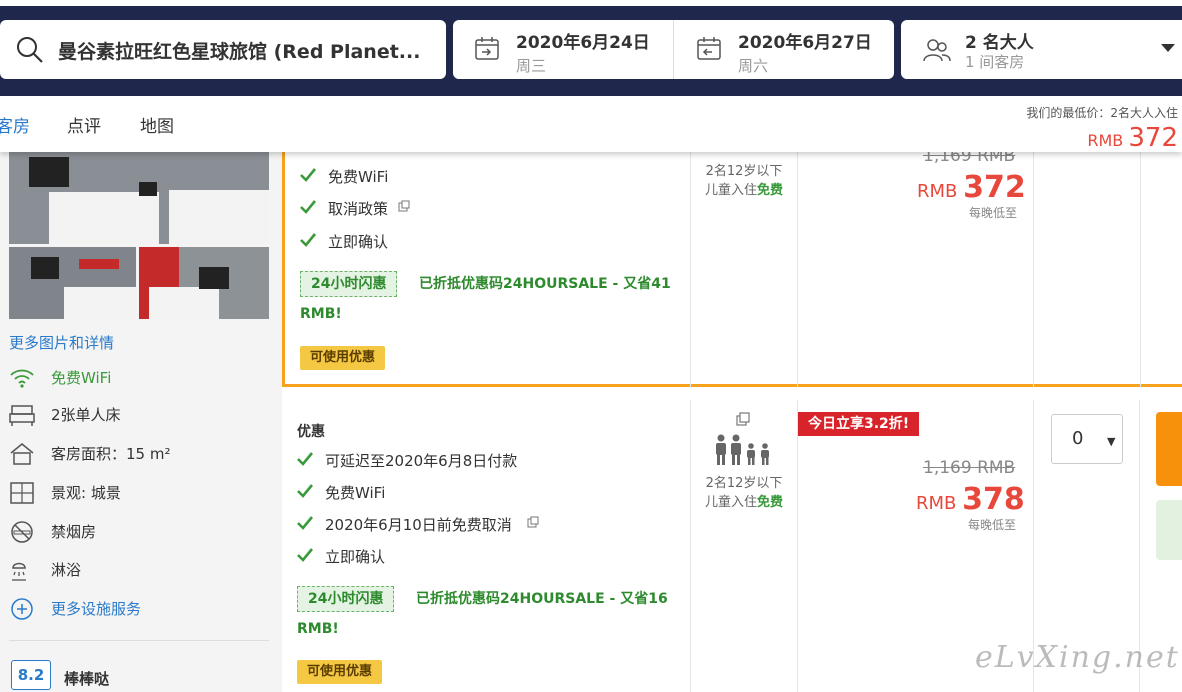 This screenshot has width=1182, height=692. Describe the element at coordinates (1077, 657) in the screenshot. I see `watermark: eLvXing.net` at that location.